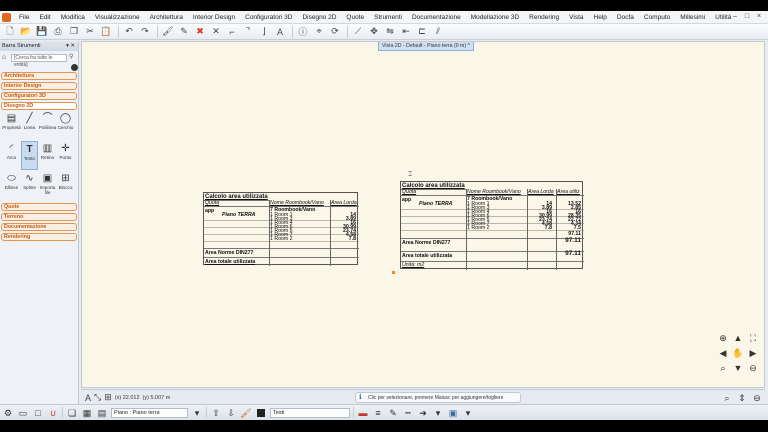  What do you see at coordinates (168, 31) in the screenshot?
I see `paint-icon: 🖌` at bounding box center [168, 31].